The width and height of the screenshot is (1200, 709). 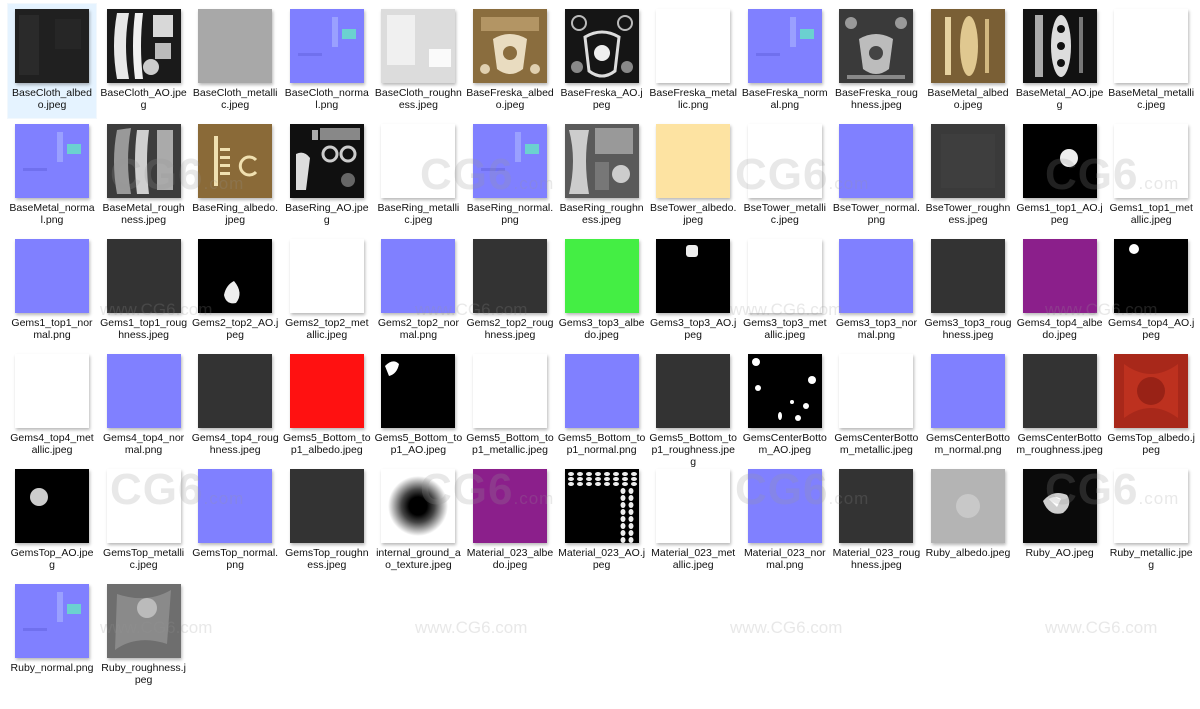 I want to click on file-item-gems5-bottom-top1-ao: Gems5_Bottom_top1_AO.jpeg, so click(x=418, y=406).